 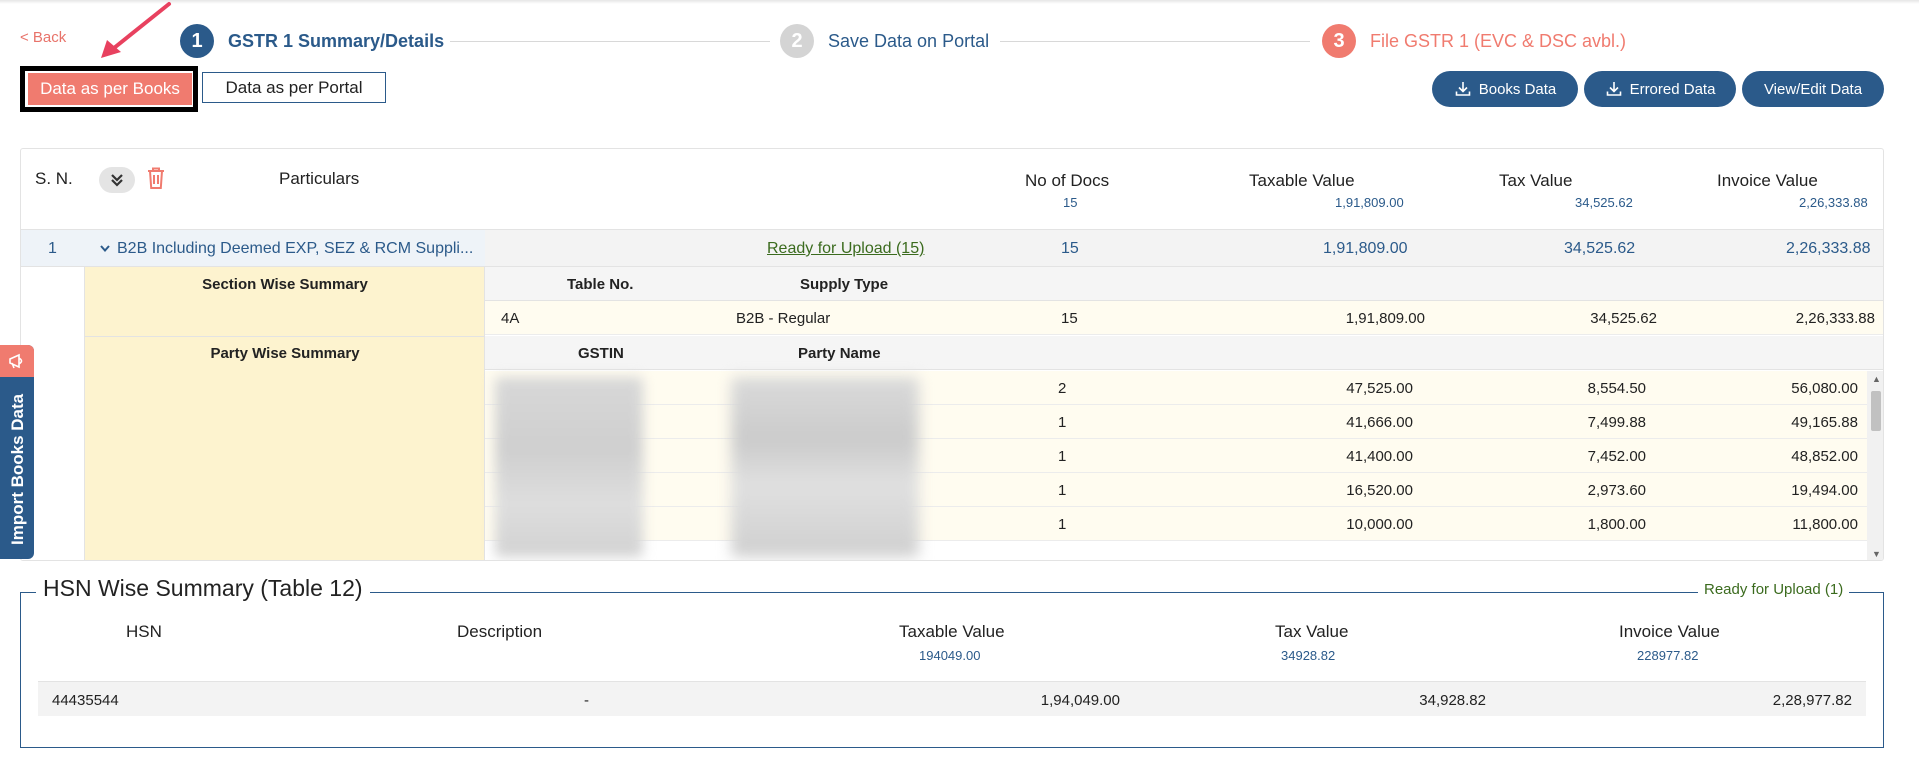 What do you see at coordinates (1062, 388) in the screenshot?
I see `party-docs: 2` at bounding box center [1062, 388].